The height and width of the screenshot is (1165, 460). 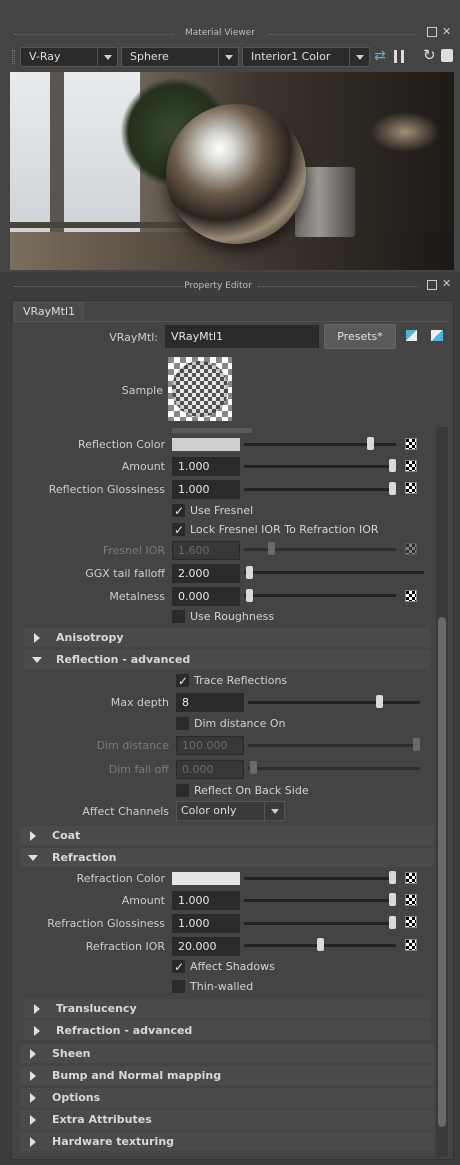 I want to click on use-roughness-label: Use Roughness, so click(x=232, y=616).